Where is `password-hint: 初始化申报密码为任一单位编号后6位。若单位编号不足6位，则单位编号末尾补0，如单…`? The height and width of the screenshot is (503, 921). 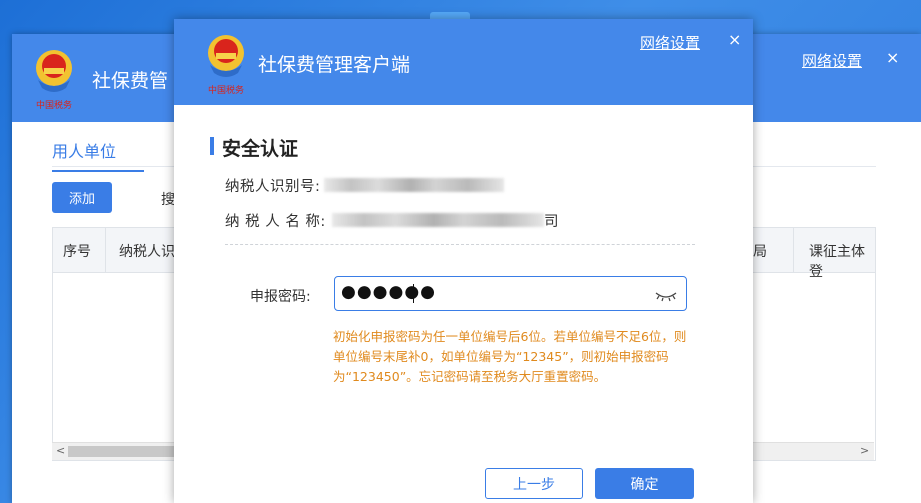
password-hint: 初始化申报密码为任一单位编号后6位。若单位编号不足6位，则单位编号末尾补0，如单… is located at coordinates (510, 356).